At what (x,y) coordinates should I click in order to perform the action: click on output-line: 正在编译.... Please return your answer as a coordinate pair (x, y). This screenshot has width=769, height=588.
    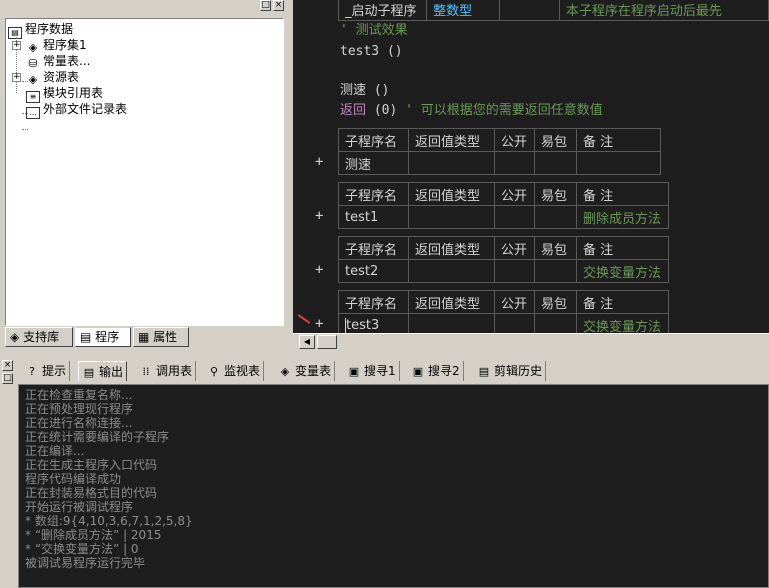
    Looking at the image, I should click on (55, 451).